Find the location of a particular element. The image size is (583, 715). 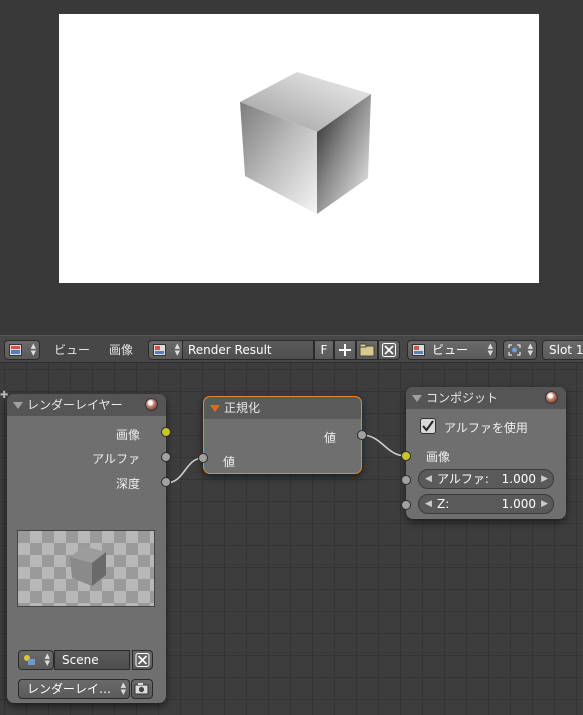

view-select-dropdown: ビュー ▲ ▼ is located at coordinates (452, 350).